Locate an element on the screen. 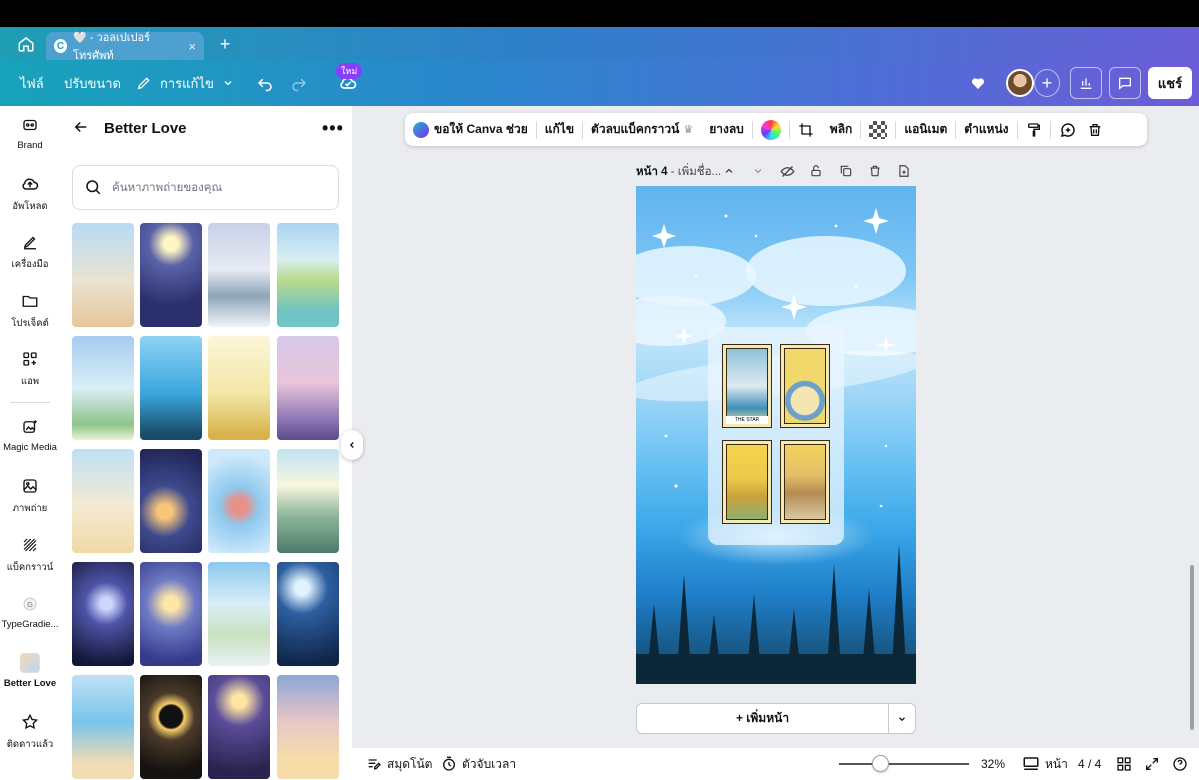  redo-button is located at coordinates (299, 83).